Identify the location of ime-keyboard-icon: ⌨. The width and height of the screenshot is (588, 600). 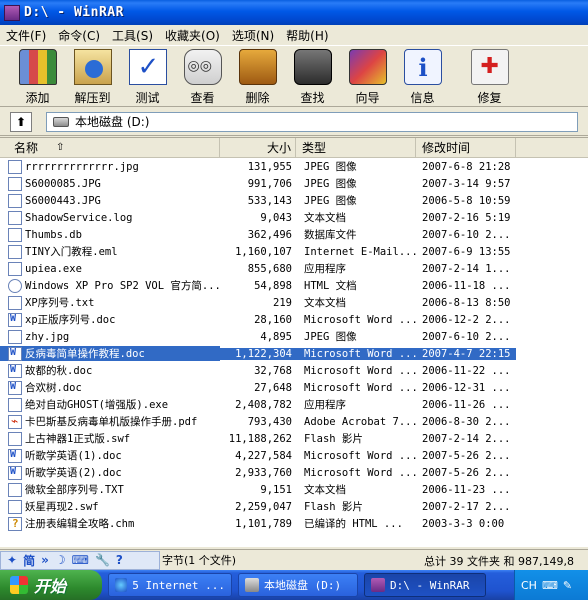
(80, 560).